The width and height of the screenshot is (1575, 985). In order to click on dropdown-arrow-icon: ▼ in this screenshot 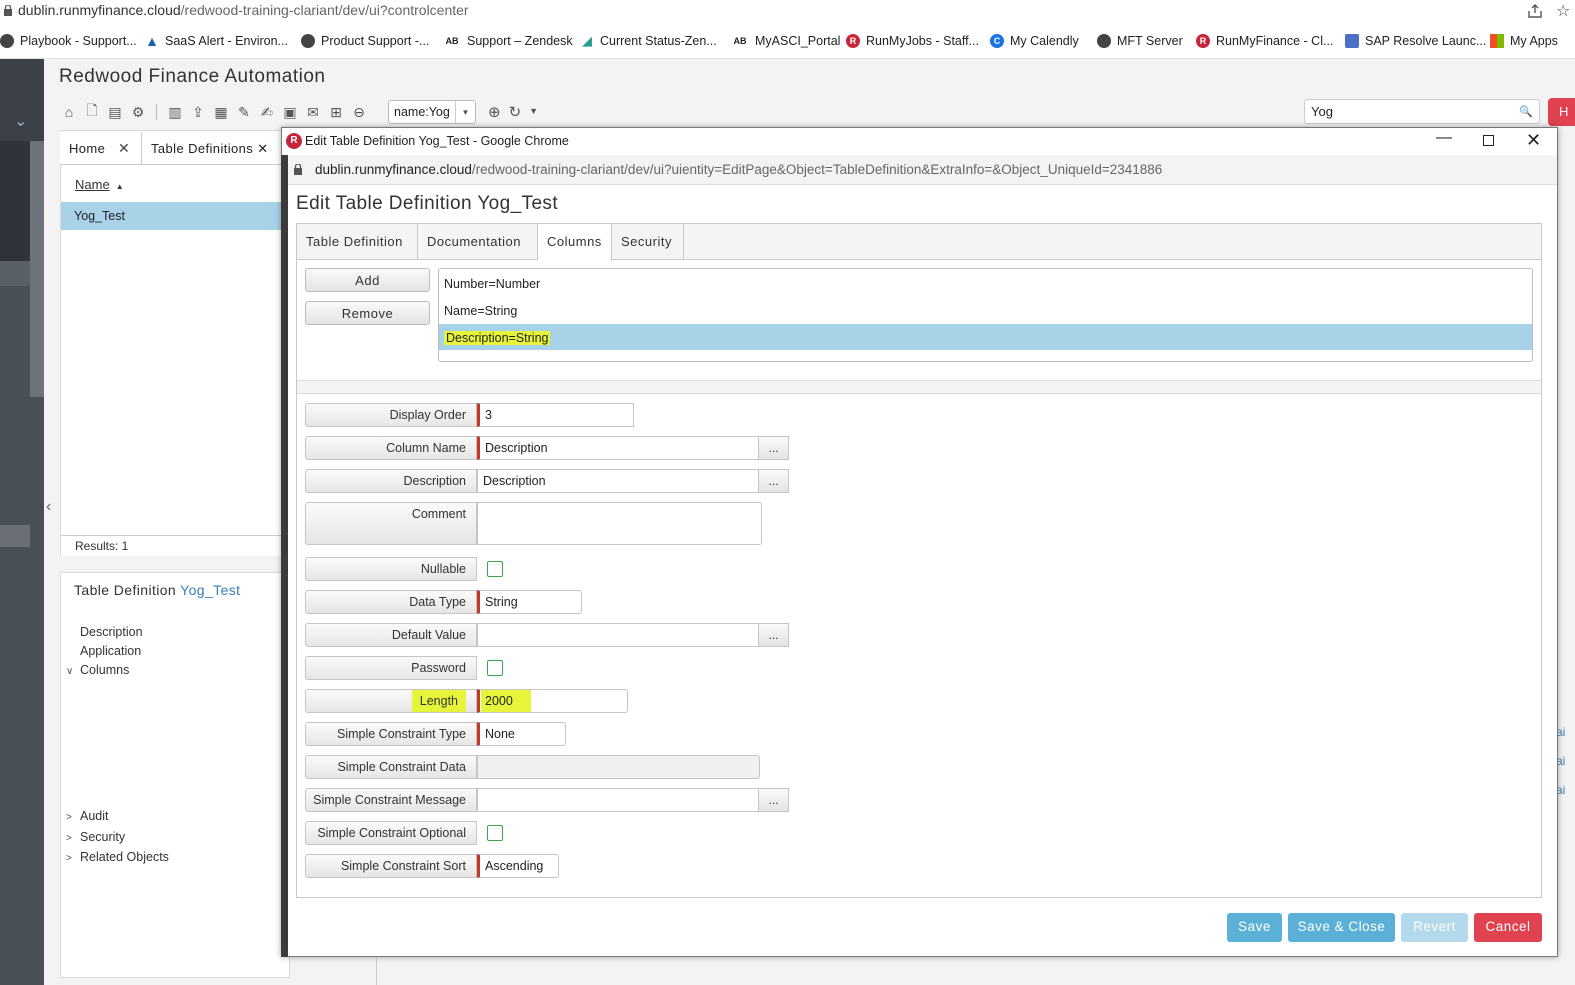, I will do `click(465, 112)`.